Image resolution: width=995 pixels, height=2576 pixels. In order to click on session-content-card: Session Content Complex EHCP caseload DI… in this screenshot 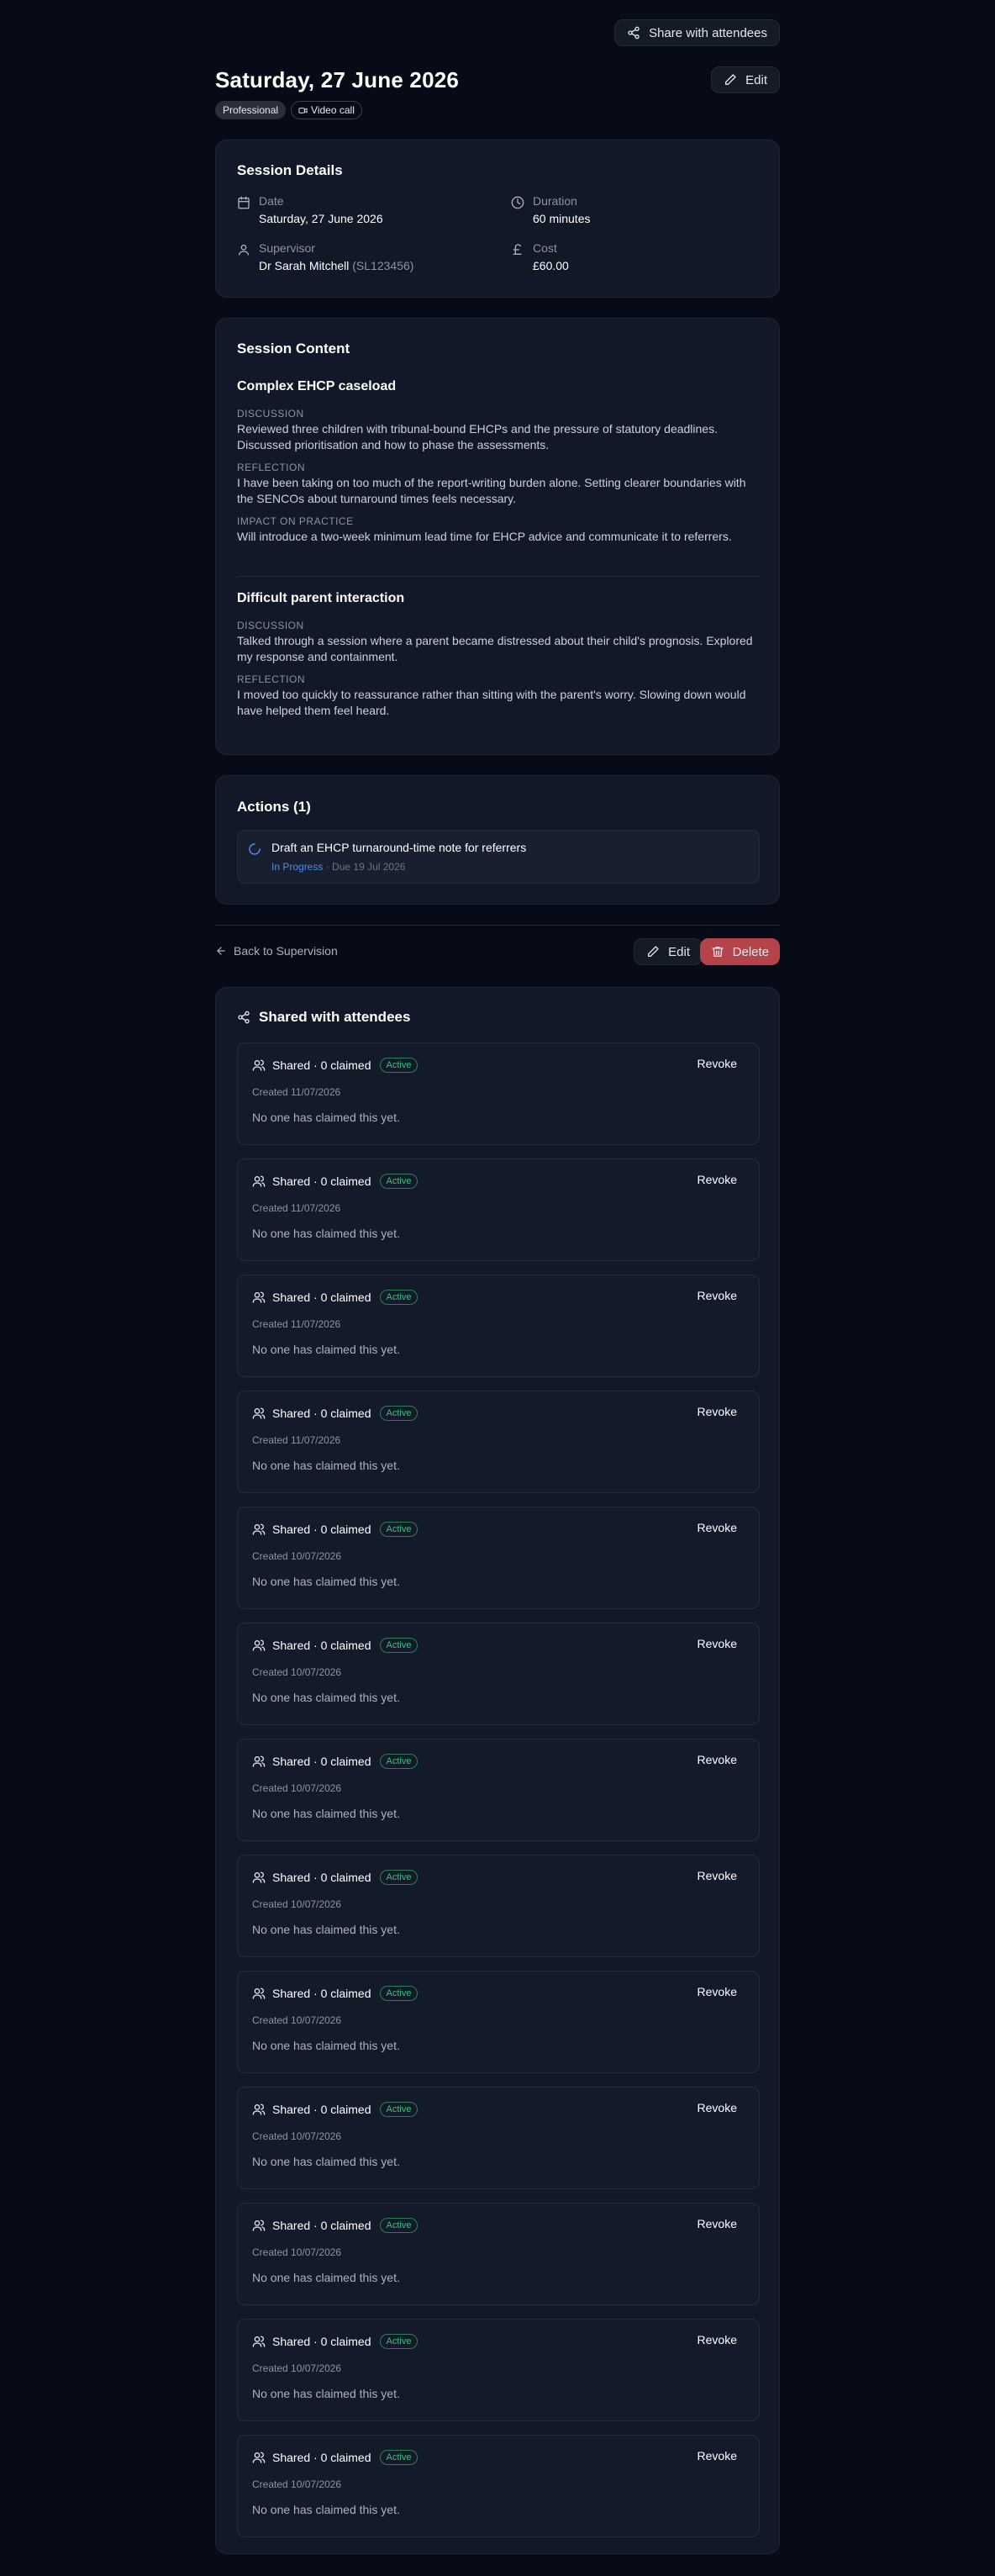, I will do `click(497, 536)`.